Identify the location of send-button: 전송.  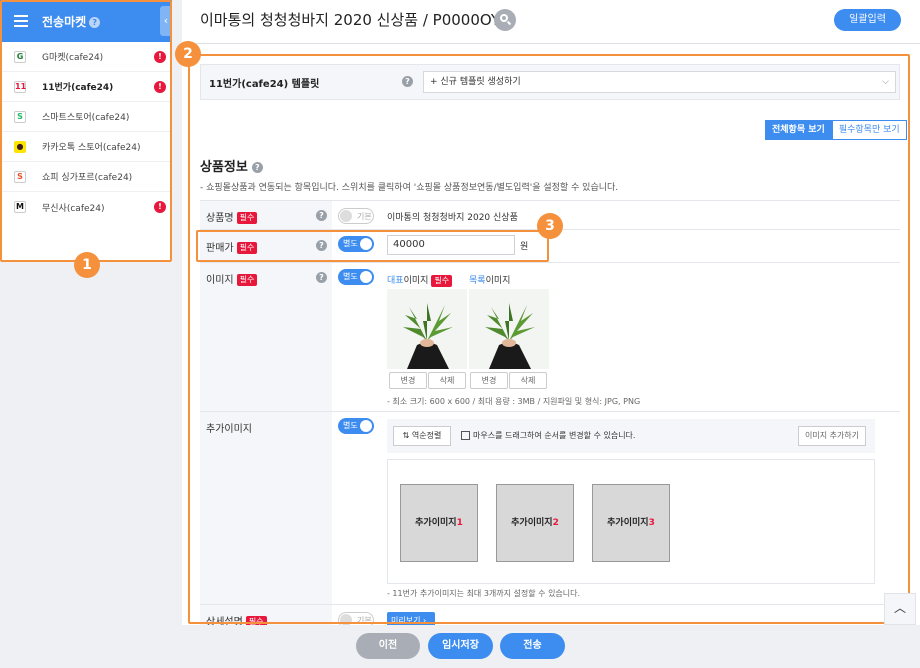
(532, 646).